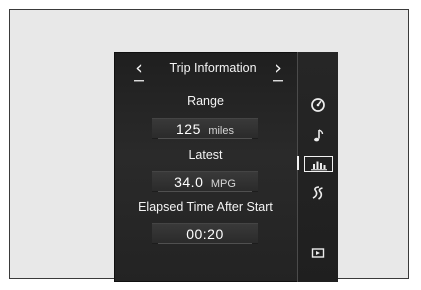 This screenshot has height=290, width=421. I want to click on road-icon-graphic, so click(317, 193).